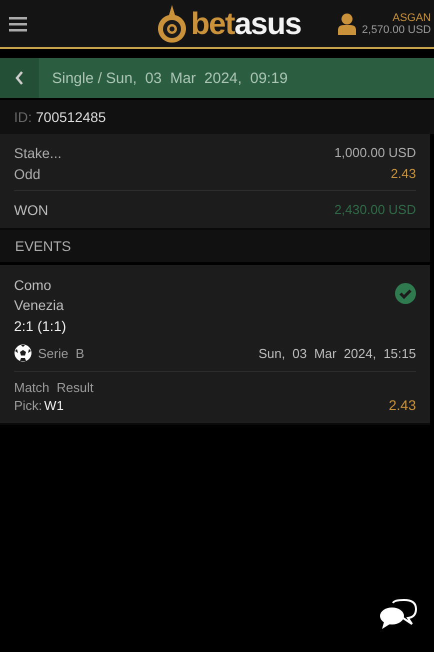  Describe the element at coordinates (39, 305) in the screenshot. I see `team-name: Venezia` at that location.